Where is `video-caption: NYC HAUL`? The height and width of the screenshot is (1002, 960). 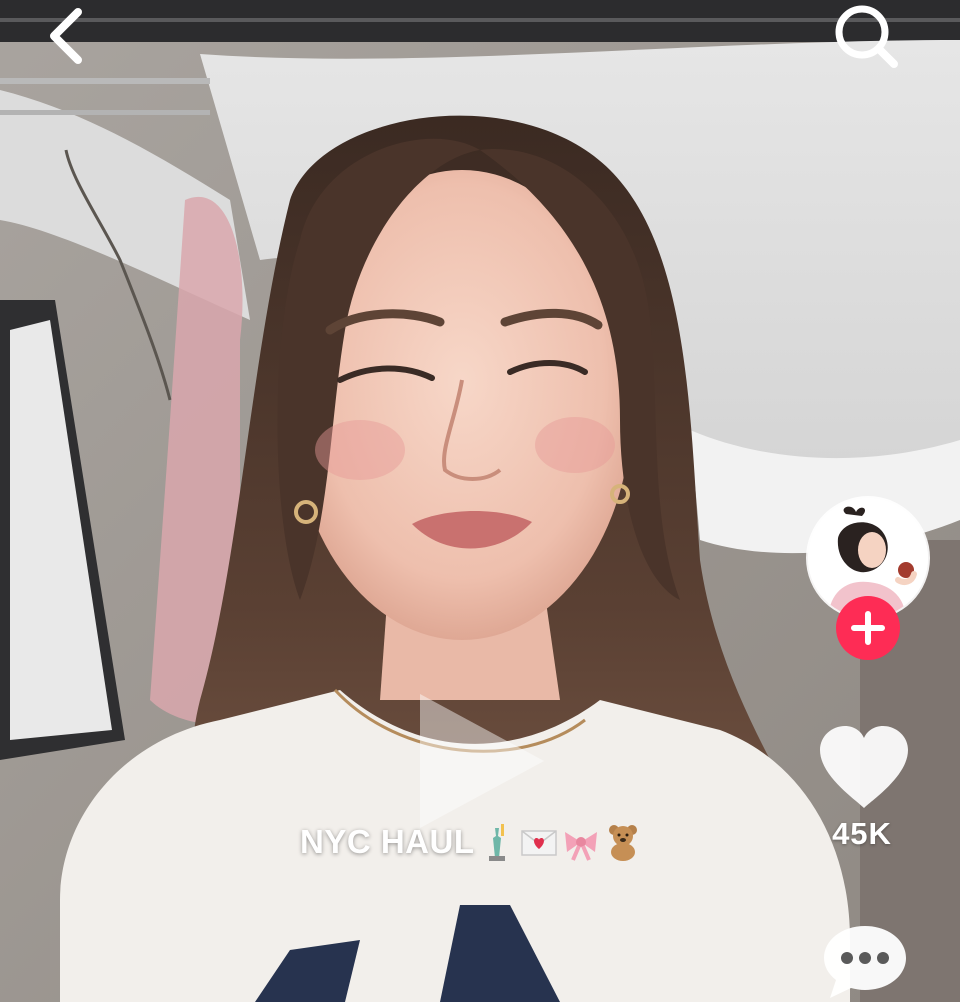 video-caption: NYC HAUL is located at coordinates (471, 842).